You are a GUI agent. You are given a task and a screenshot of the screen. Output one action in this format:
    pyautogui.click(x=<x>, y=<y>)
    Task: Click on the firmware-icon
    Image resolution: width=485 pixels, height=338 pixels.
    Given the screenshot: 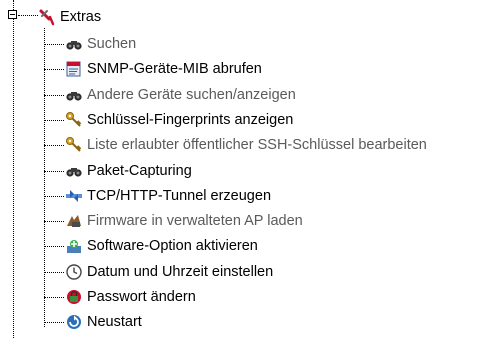 What is the action you would take?
    pyautogui.click(x=74, y=221)
    